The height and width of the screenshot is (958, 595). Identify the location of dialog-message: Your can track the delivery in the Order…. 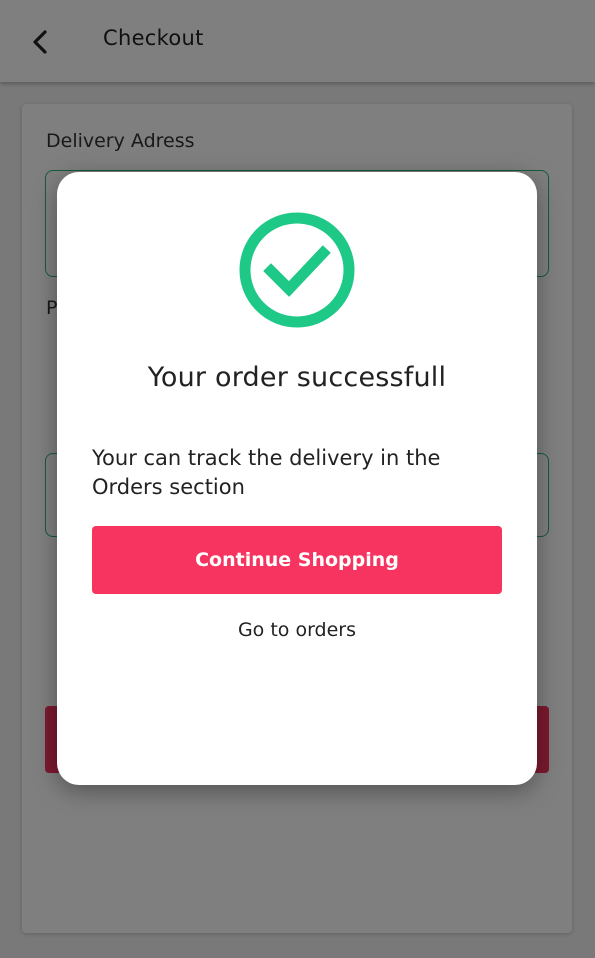
(266, 472).